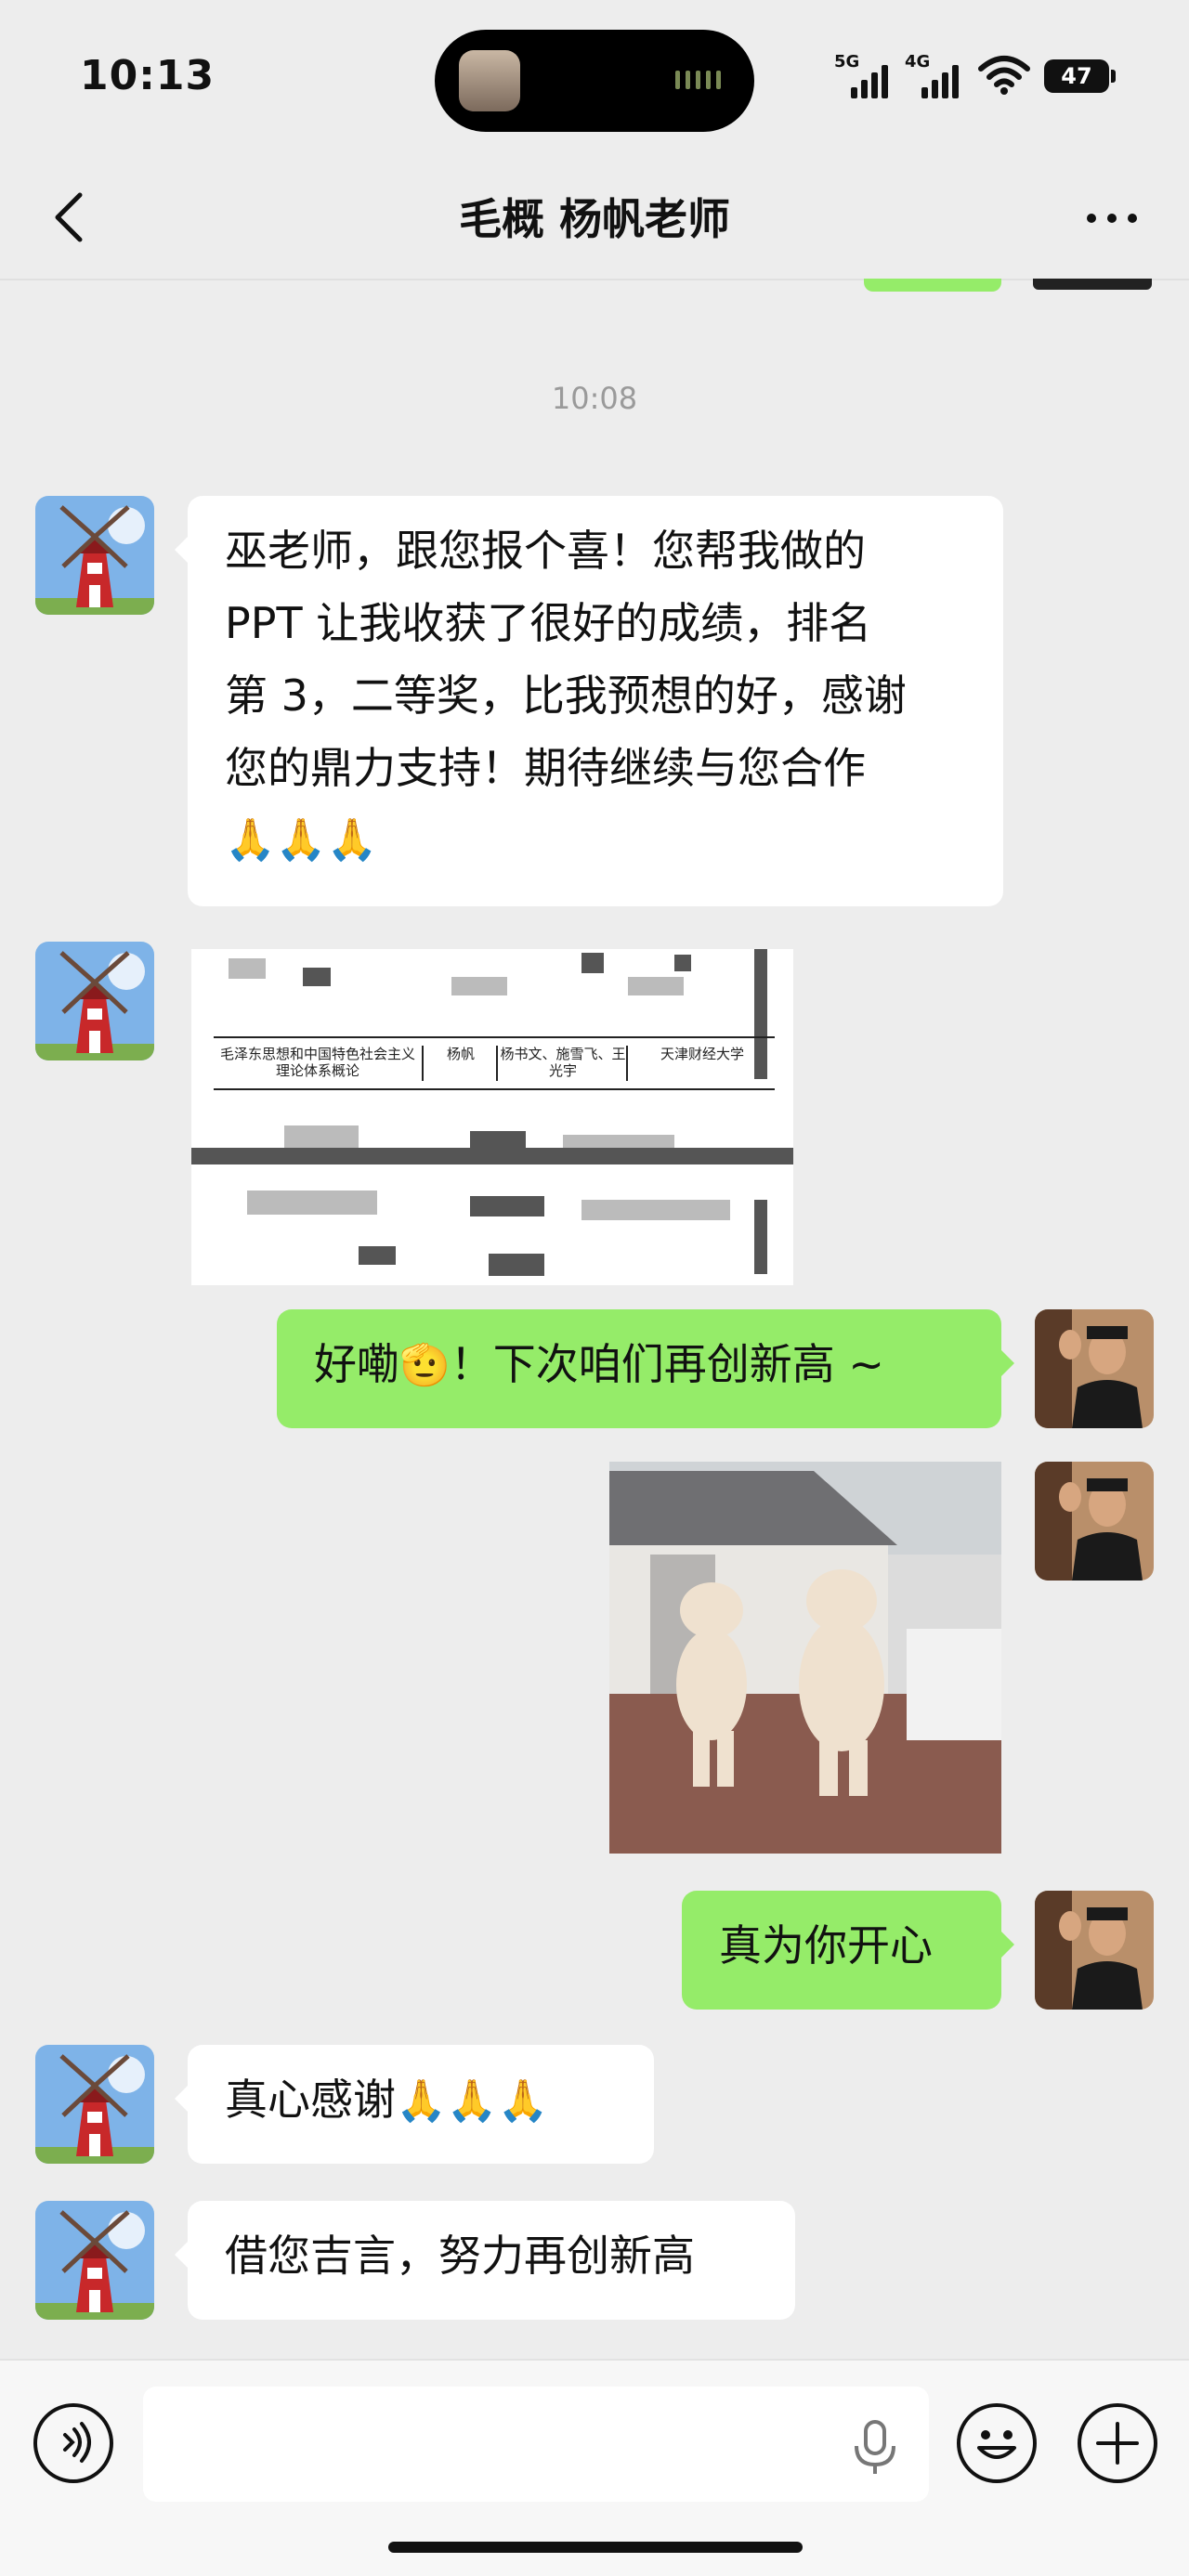 This screenshot has height=2576, width=1189. What do you see at coordinates (997, 2443) in the screenshot?
I see `smiley-icon` at bounding box center [997, 2443].